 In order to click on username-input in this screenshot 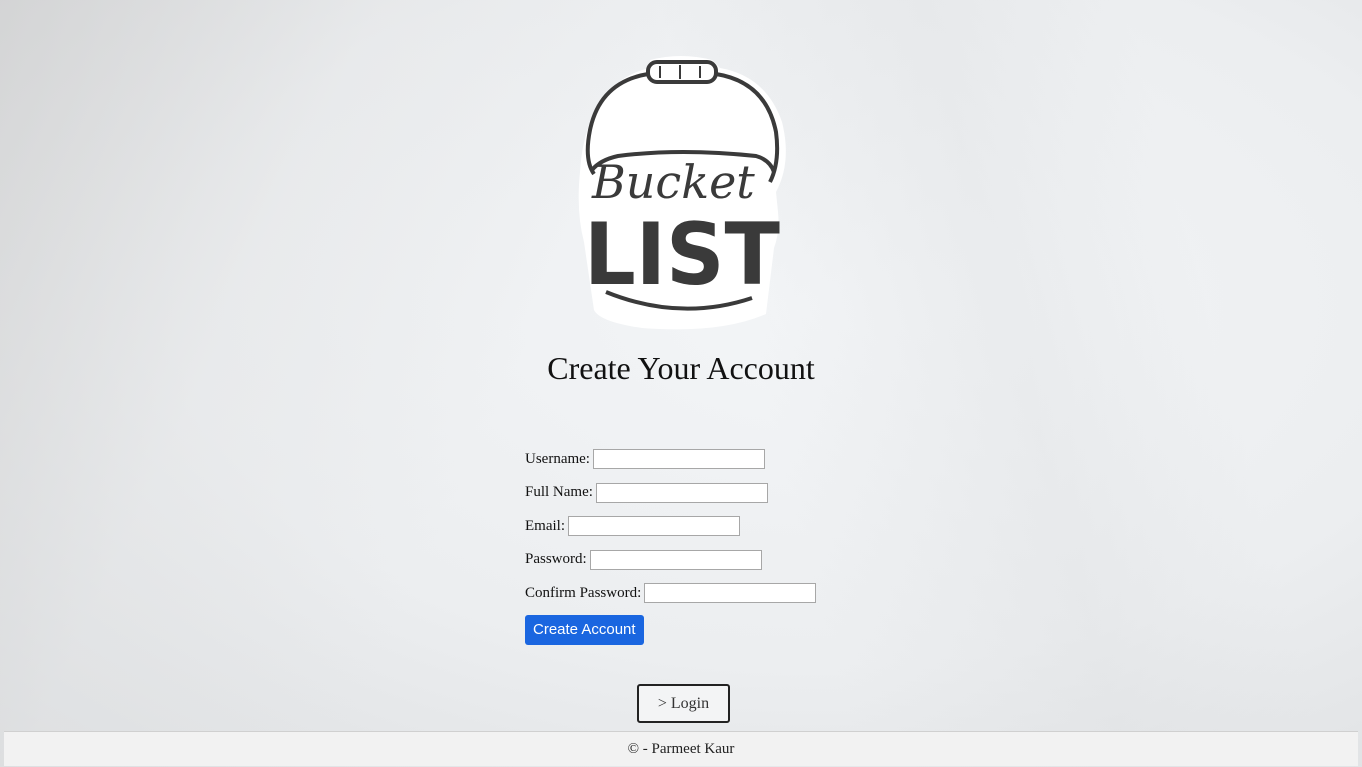, I will do `click(678, 459)`.